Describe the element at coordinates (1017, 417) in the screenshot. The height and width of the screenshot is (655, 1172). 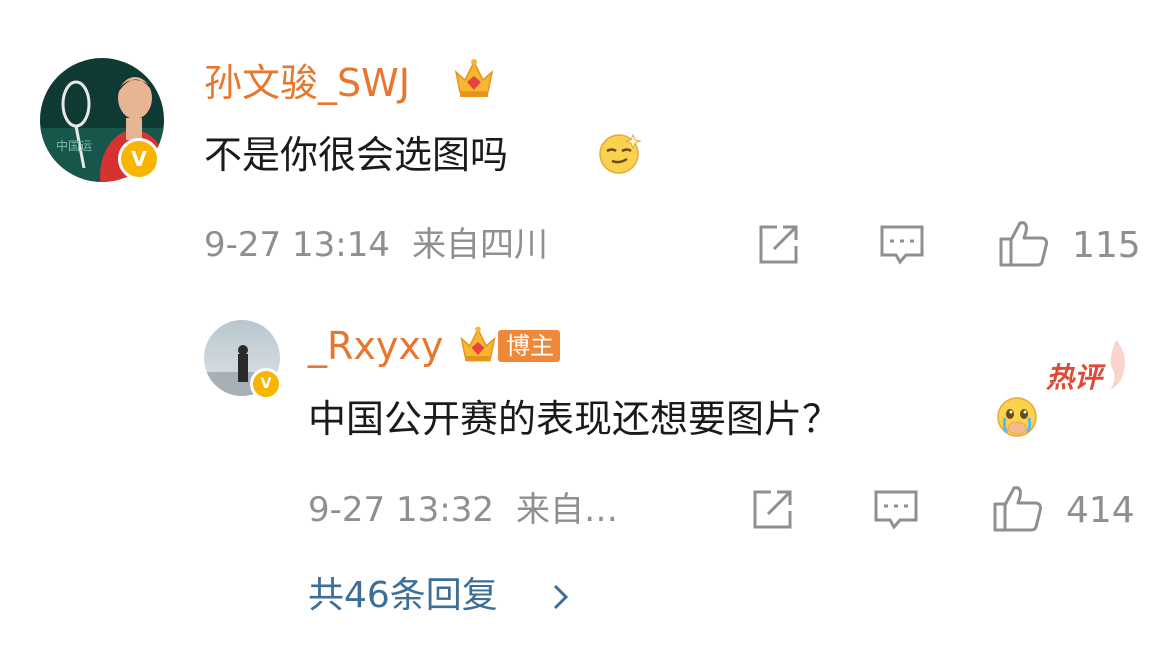
I see `crying-emoji` at that location.